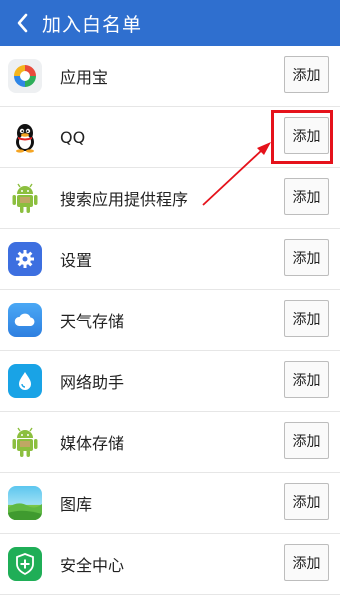 Image resolution: width=340 pixels, height=595 pixels. I want to click on list-item-gallery: 图库 添加, so click(170, 503).